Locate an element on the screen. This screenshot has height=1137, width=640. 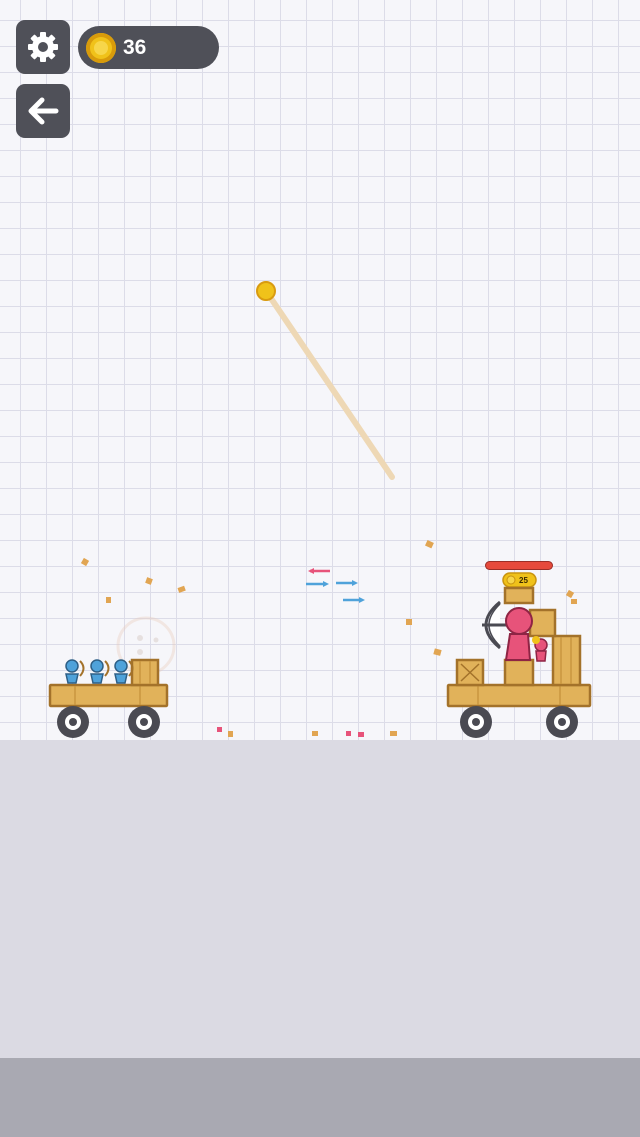
coin-count: 36 is located at coordinates (135, 47).